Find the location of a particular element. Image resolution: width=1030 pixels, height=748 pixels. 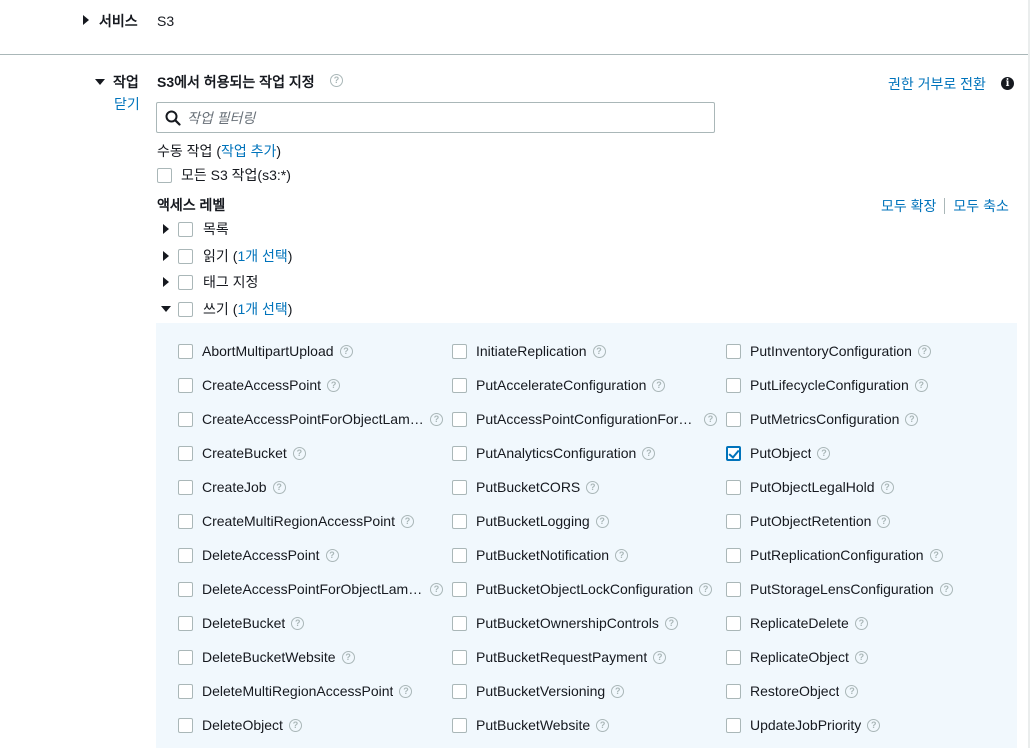

write-action-item: PutBucketRequestPayment? is located at coordinates (559, 657).